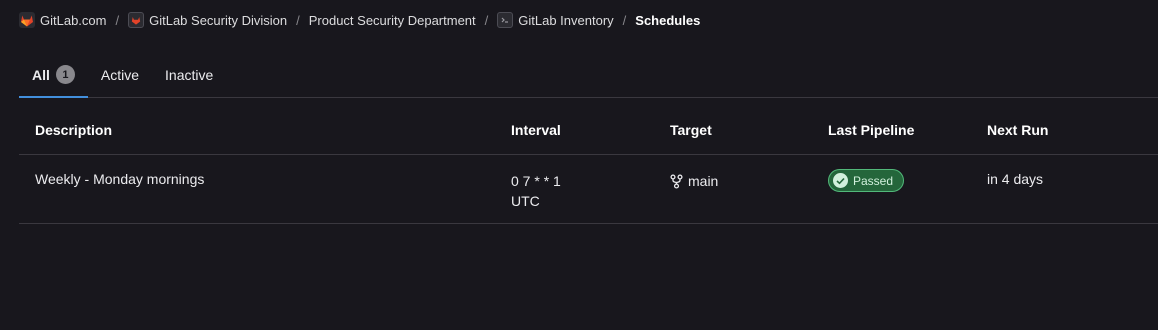 This screenshot has width=1158, height=330. Describe the element at coordinates (41, 74) in the screenshot. I see `tab-label: All` at that location.